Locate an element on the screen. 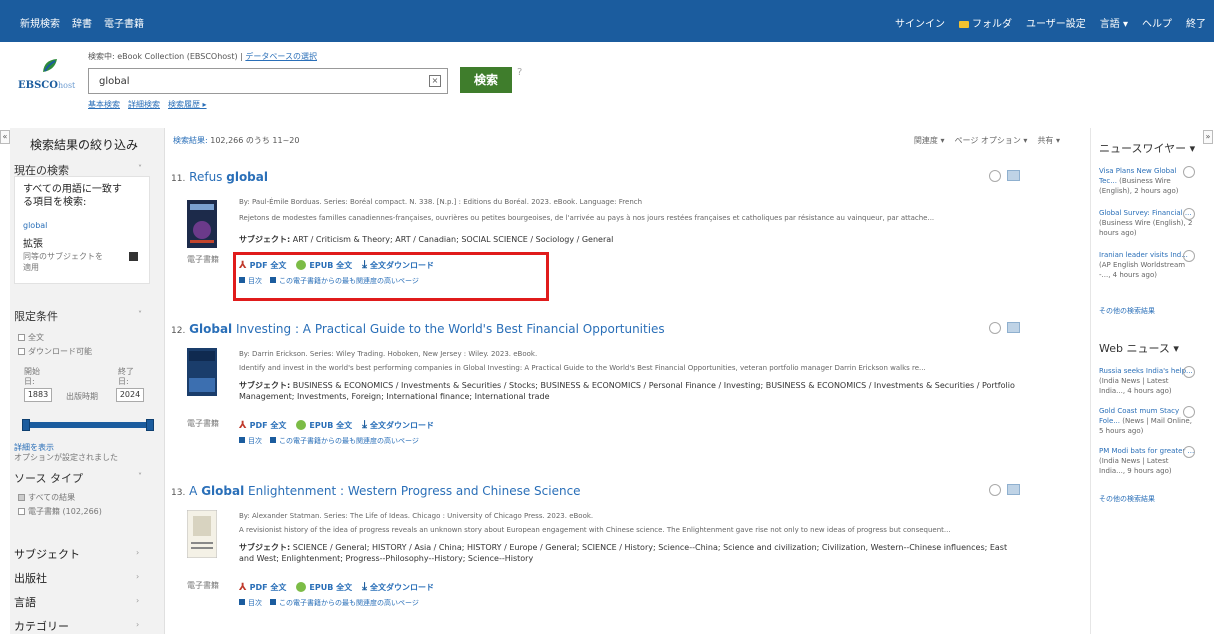 The image size is (1214, 634). search-button: 検索 is located at coordinates (486, 80).